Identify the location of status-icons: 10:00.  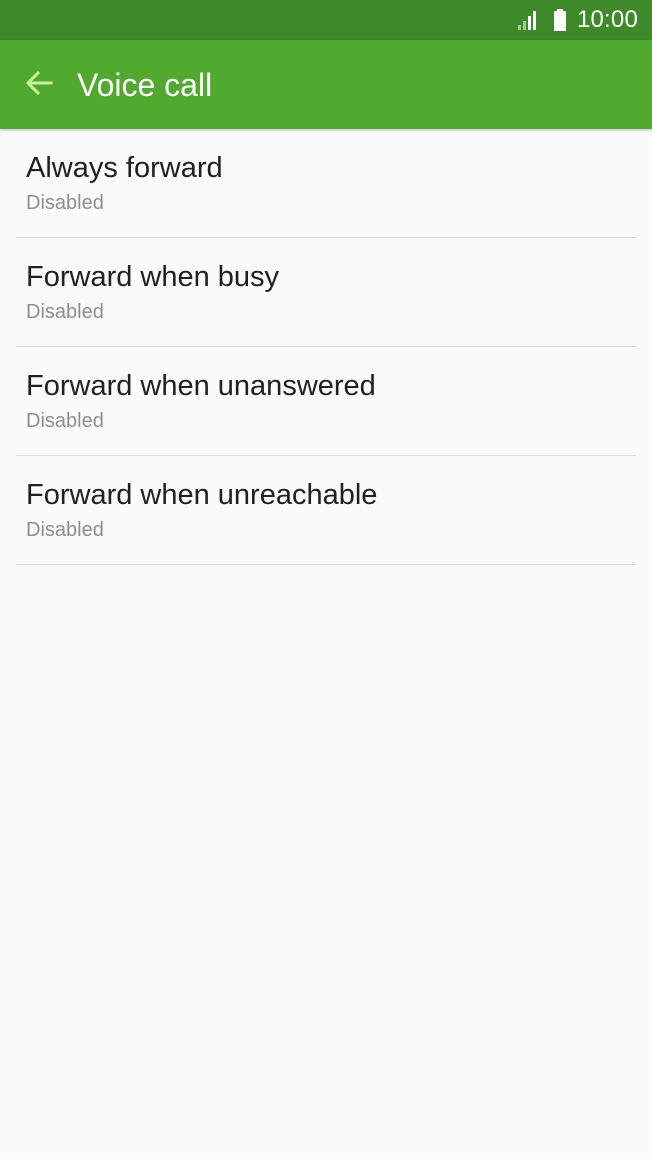
(577, 20).